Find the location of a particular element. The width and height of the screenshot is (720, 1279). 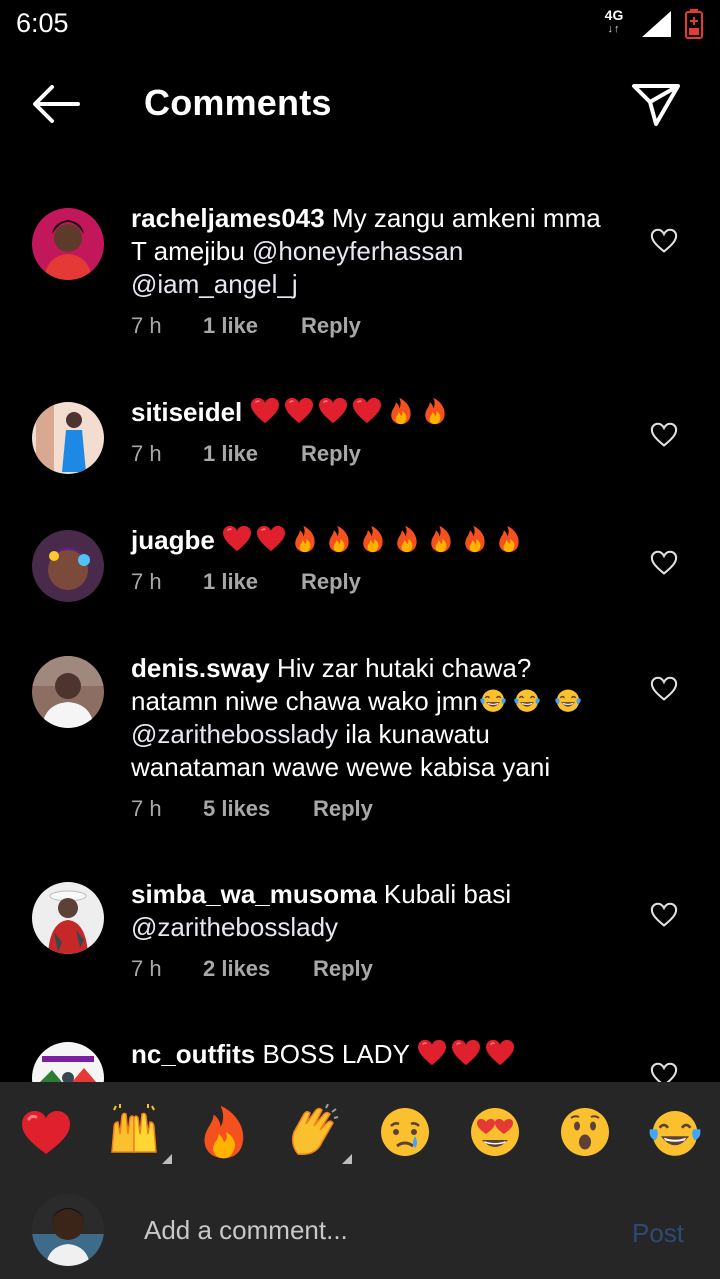

comment-username: simba_wa_musoma is located at coordinates (254, 894).